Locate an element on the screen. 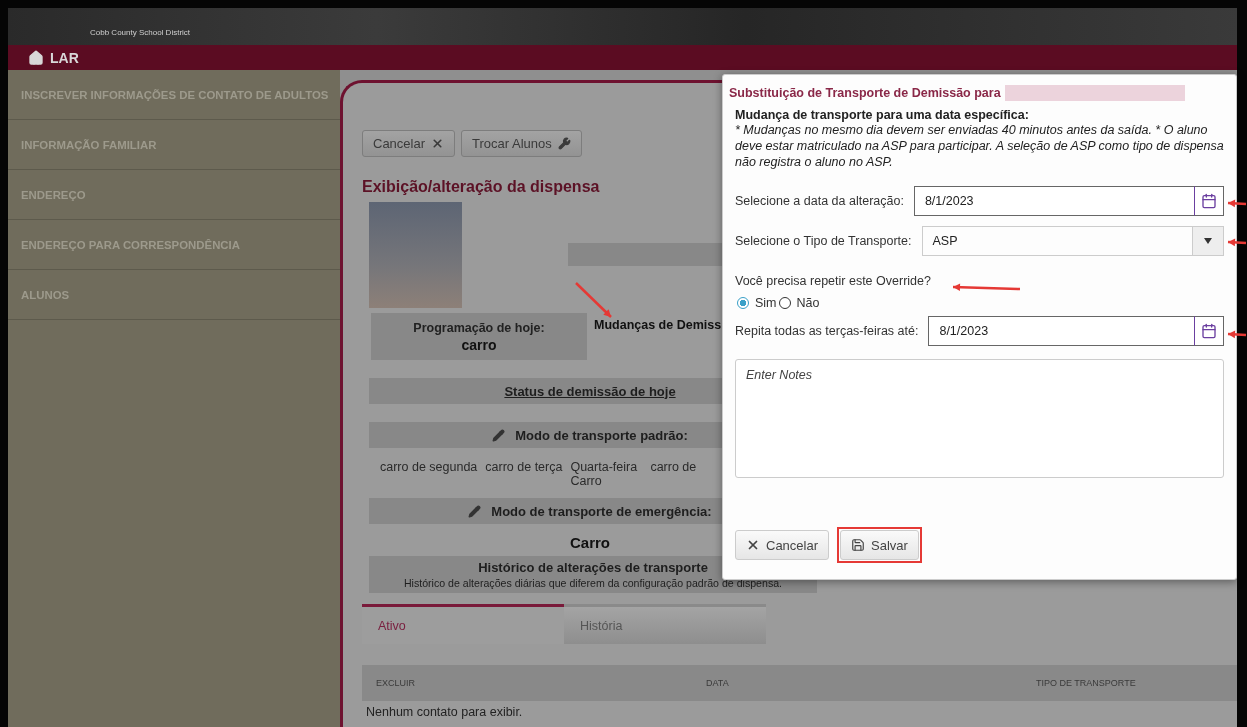 The image size is (1247, 727). day-mode: carro de is located at coordinates (673, 468).